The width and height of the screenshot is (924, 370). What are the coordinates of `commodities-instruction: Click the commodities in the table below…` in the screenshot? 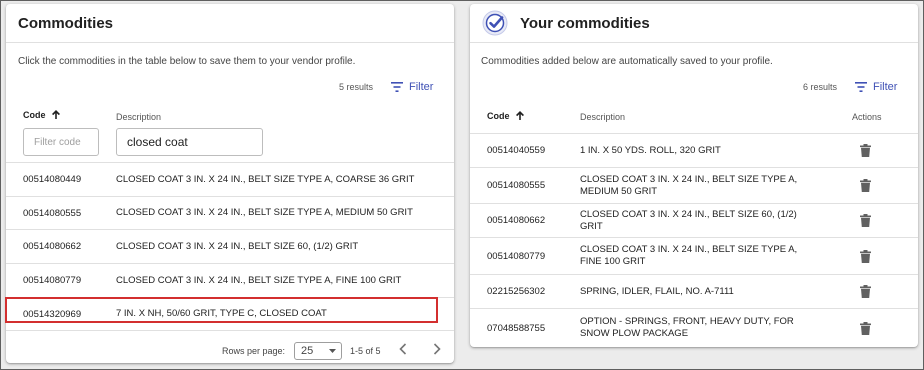 It's located at (187, 61).